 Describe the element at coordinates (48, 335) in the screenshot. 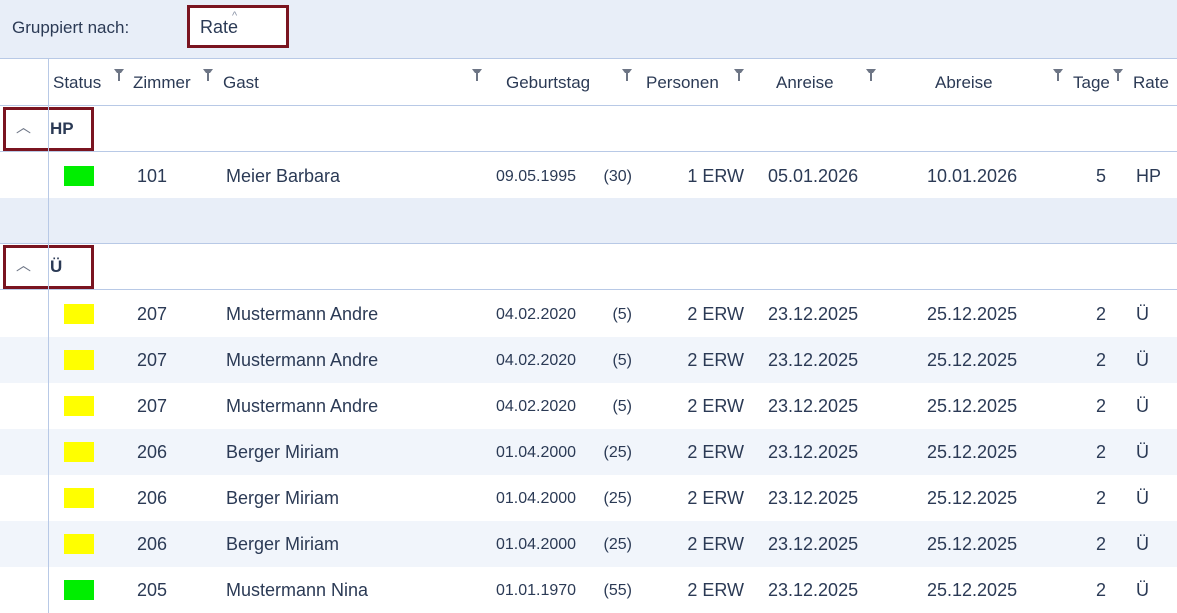

I see `gutter-divider` at that location.